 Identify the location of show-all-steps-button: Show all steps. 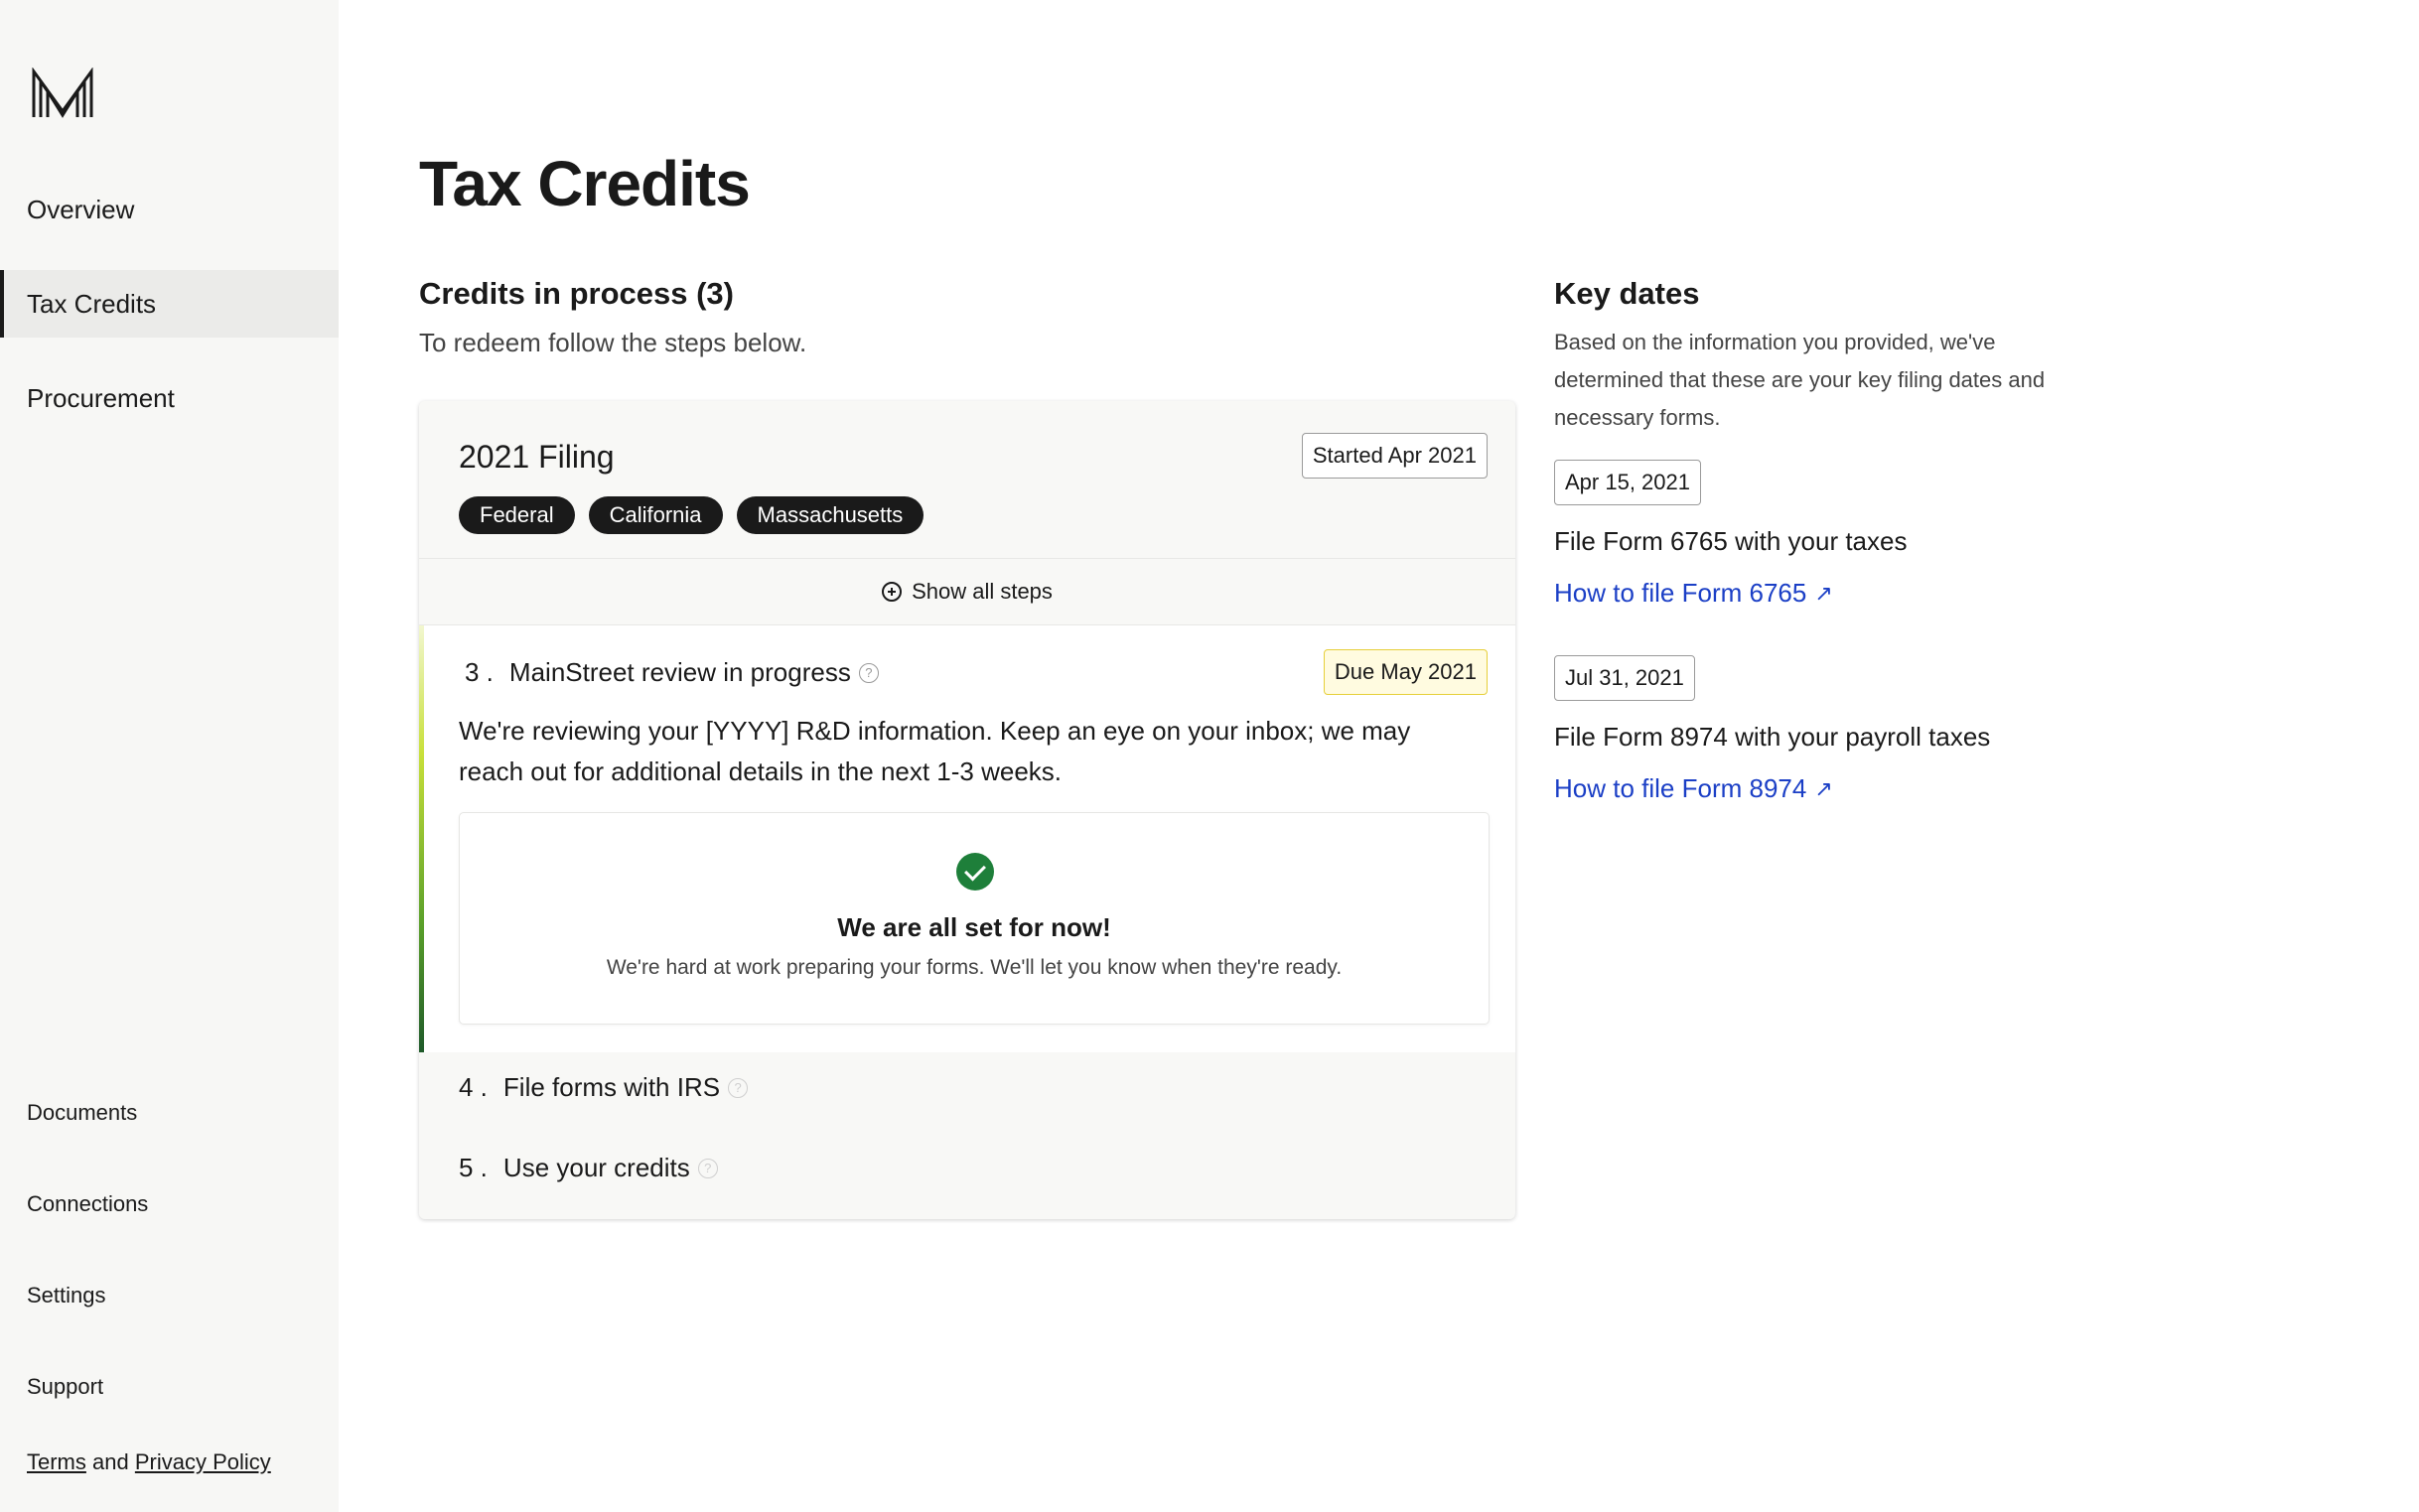
(967, 591).